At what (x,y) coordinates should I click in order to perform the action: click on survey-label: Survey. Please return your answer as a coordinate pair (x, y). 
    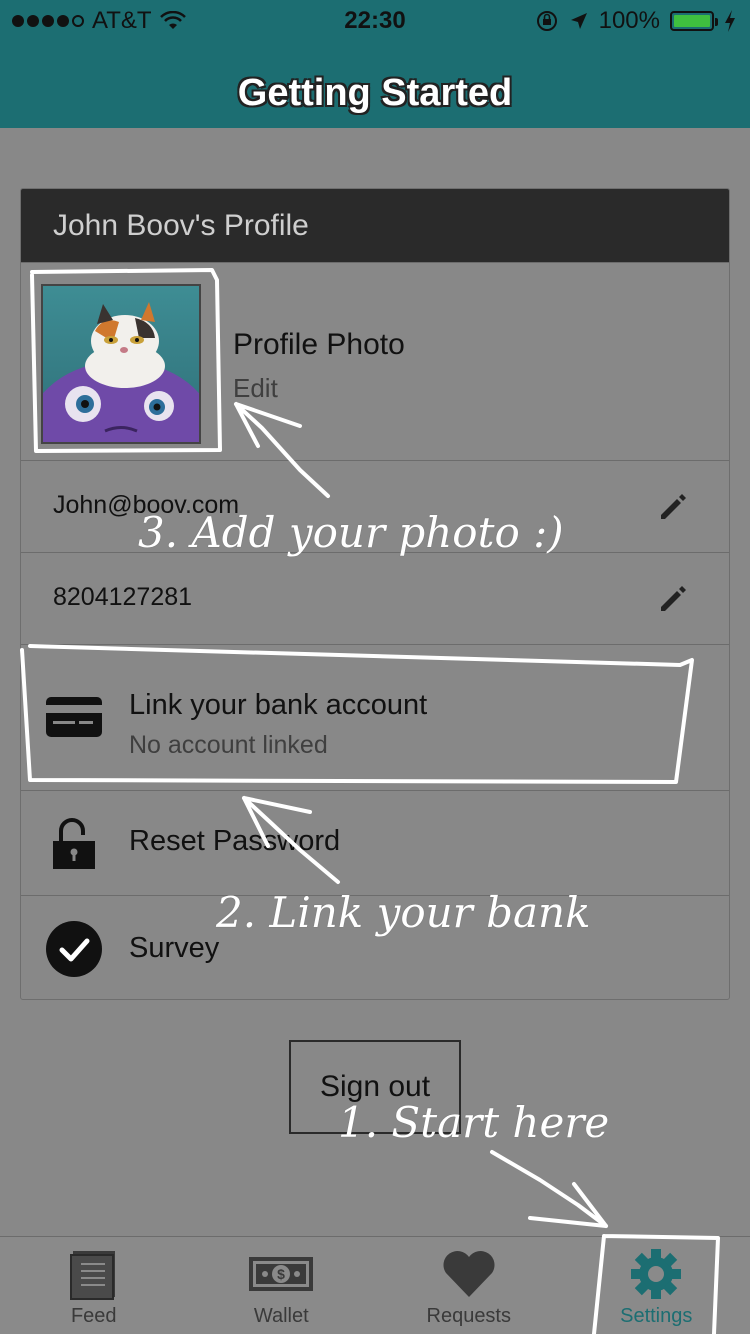
    Looking at the image, I should click on (174, 948).